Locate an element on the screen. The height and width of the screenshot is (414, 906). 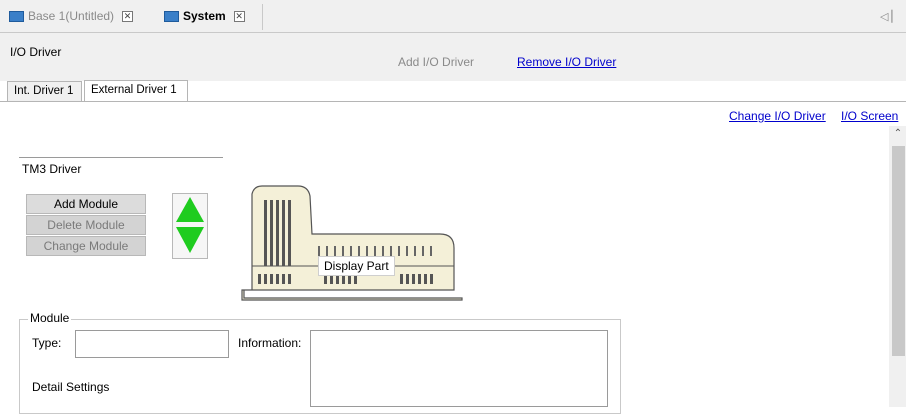
doc-tab-base1: Base 1(Untitled) ✕ is located at coordinates (71, 16).